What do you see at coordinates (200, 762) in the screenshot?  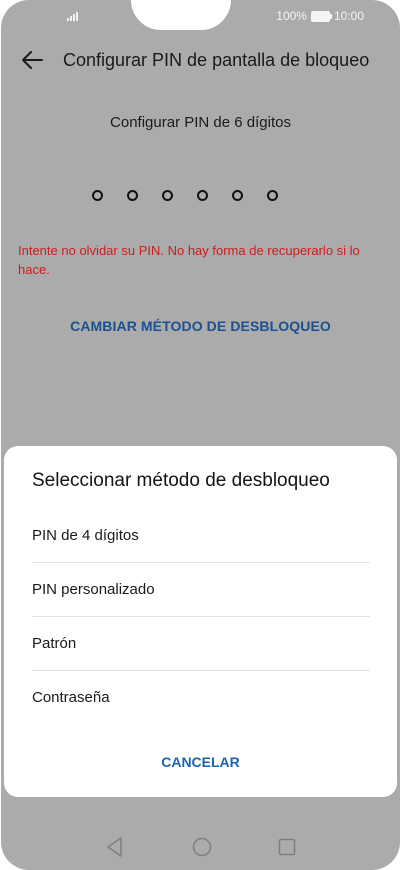 I see `cancel-button: CANCELAR` at bounding box center [200, 762].